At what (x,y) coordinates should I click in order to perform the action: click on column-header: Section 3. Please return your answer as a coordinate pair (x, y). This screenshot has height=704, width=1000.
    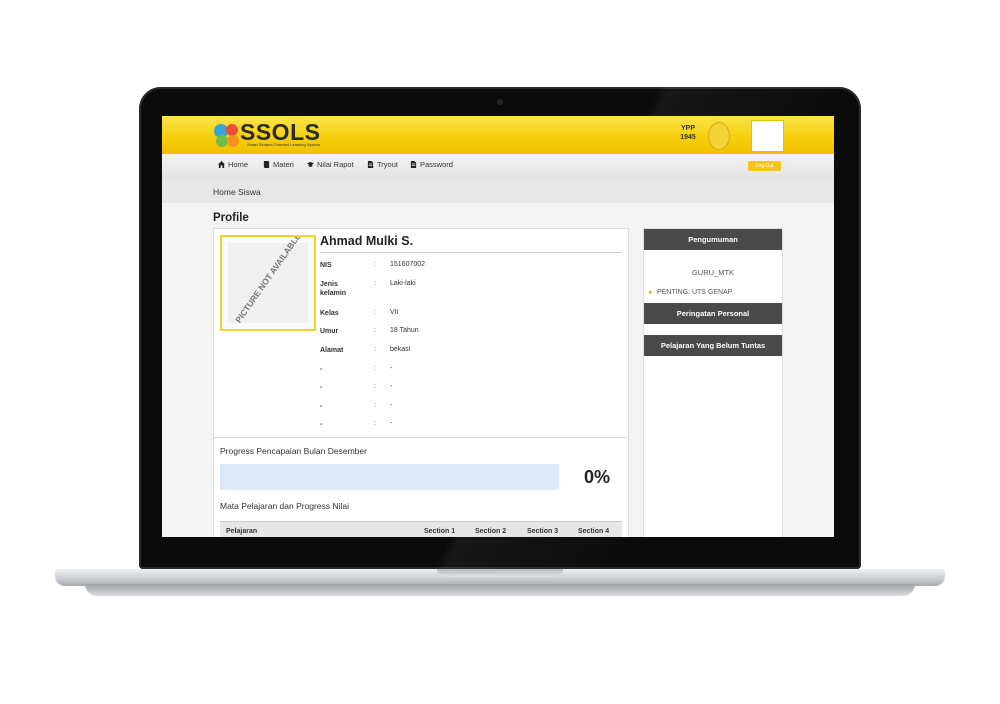
    Looking at the image, I should click on (543, 531).